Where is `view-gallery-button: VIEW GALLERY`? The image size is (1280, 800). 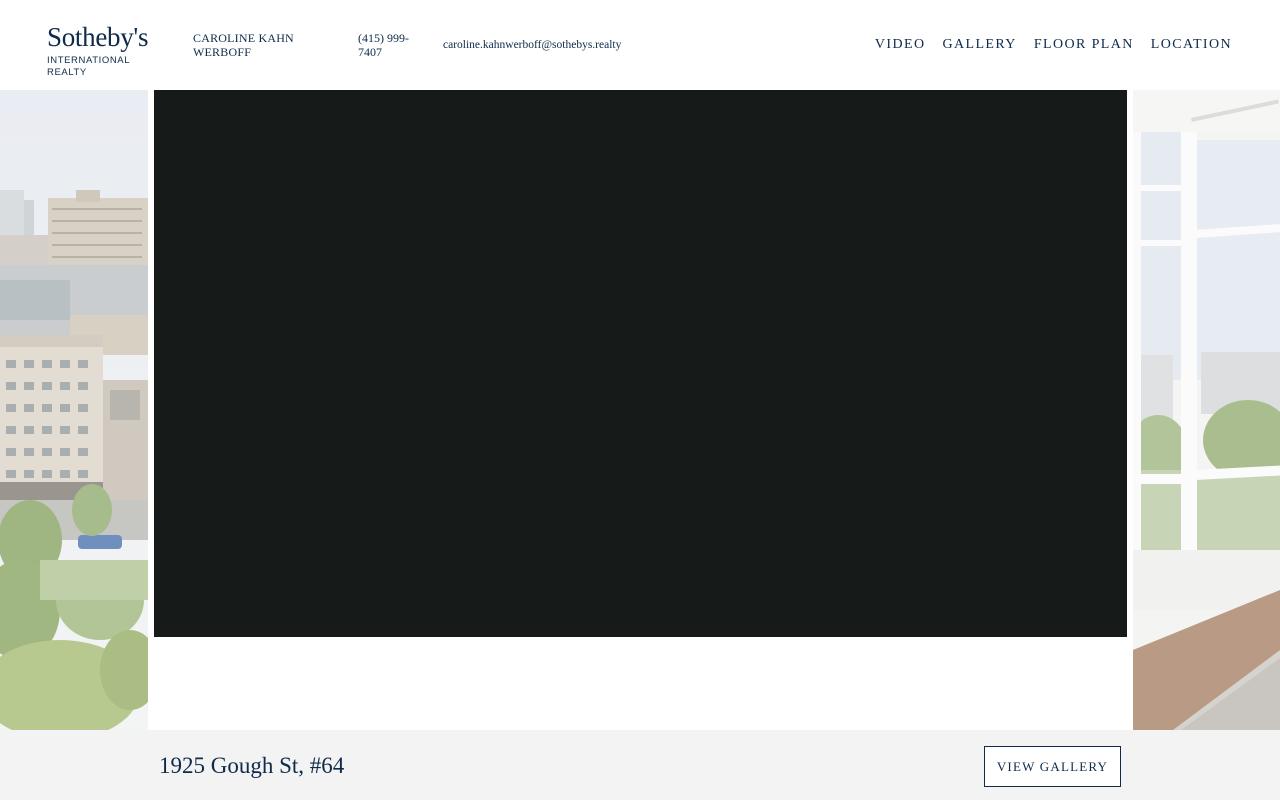
view-gallery-button: VIEW GALLERY is located at coordinates (1052, 766).